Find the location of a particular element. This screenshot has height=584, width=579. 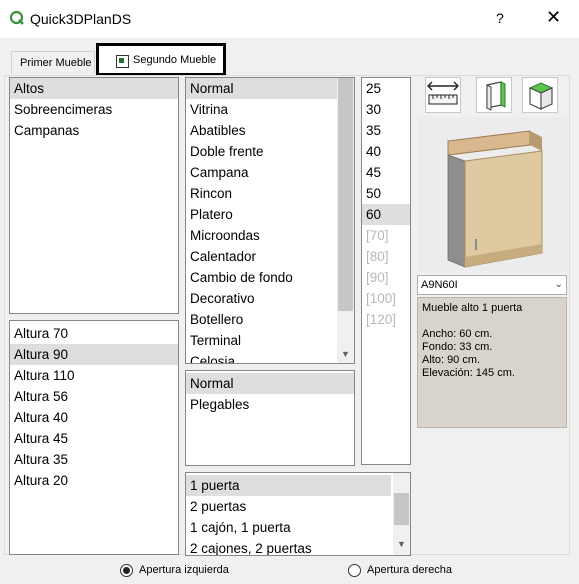

description-title: Mueble alto 1 puerta is located at coordinates (472, 308).